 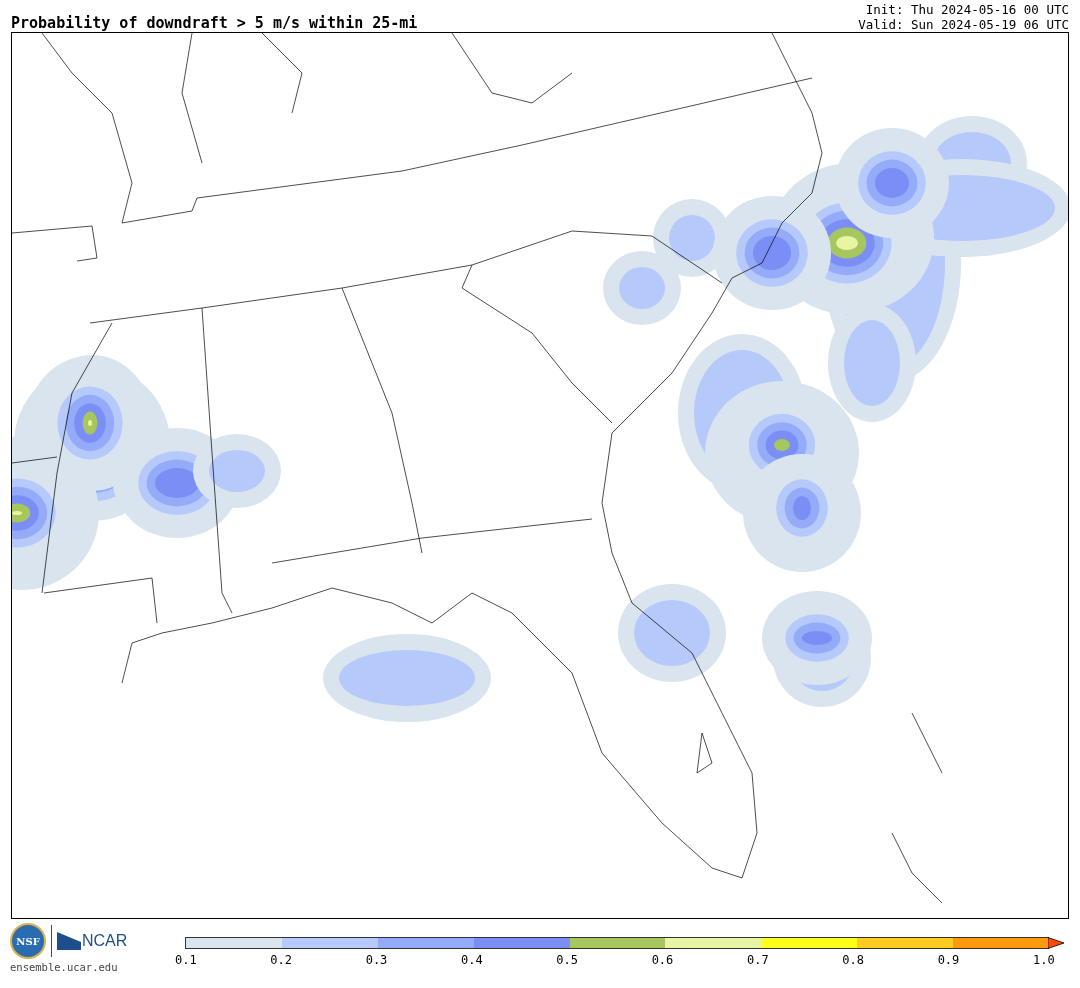 What do you see at coordinates (69, 941) in the screenshot?
I see `wedge-icon` at bounding box center [69, 941].